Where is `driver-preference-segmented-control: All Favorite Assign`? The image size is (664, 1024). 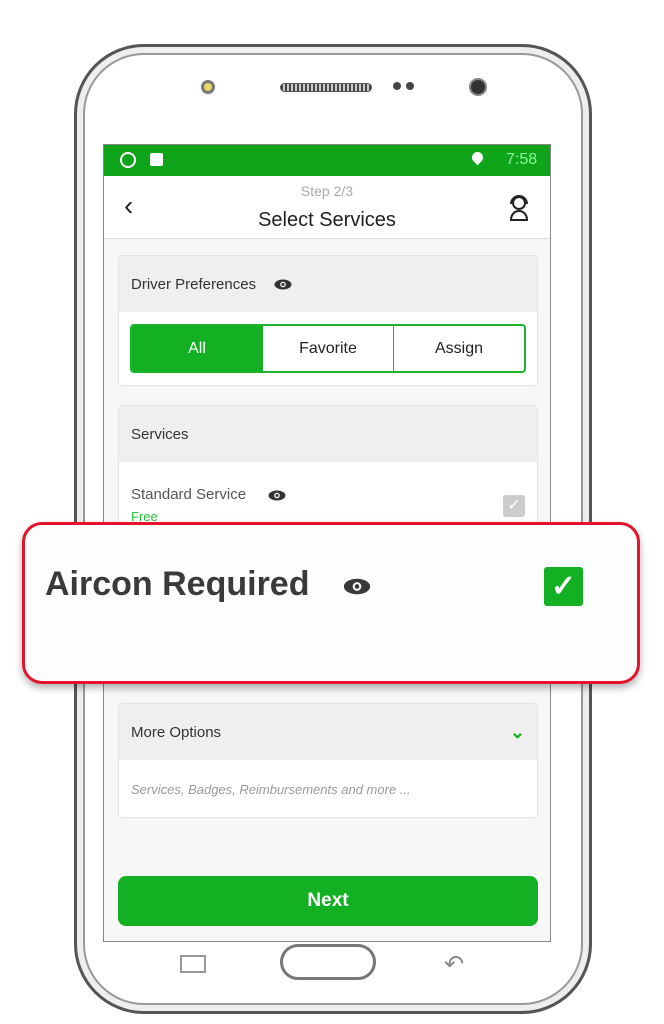 driver-preference-segmented-control: All Favorite Assign is located at coordinates (328, 348).